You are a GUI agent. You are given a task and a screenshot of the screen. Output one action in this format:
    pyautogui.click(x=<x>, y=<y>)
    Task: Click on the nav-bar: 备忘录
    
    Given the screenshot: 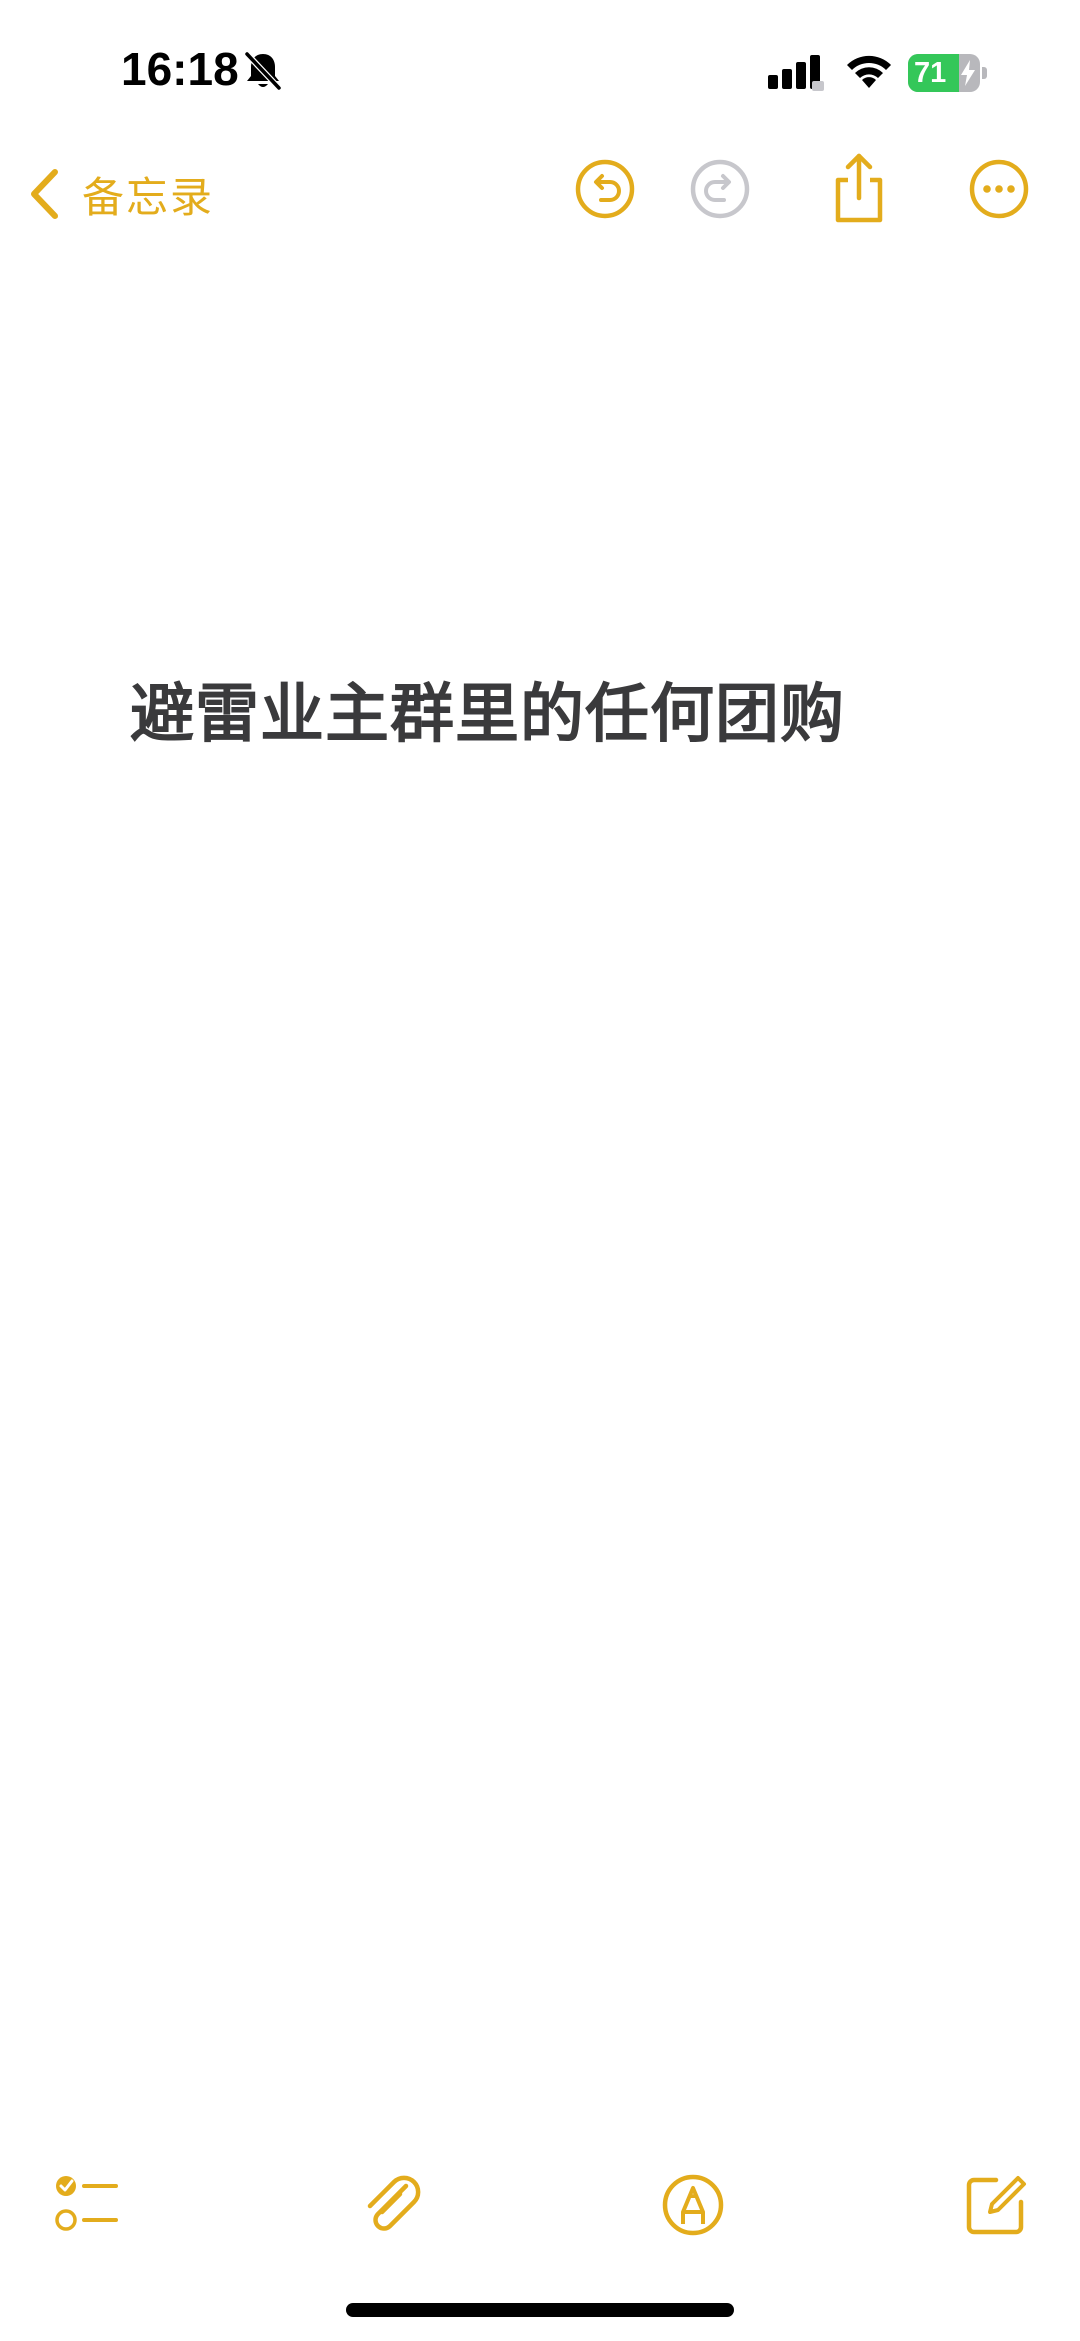 What is the action you would take?
    pyautogui.click(x=540, y=195)
    